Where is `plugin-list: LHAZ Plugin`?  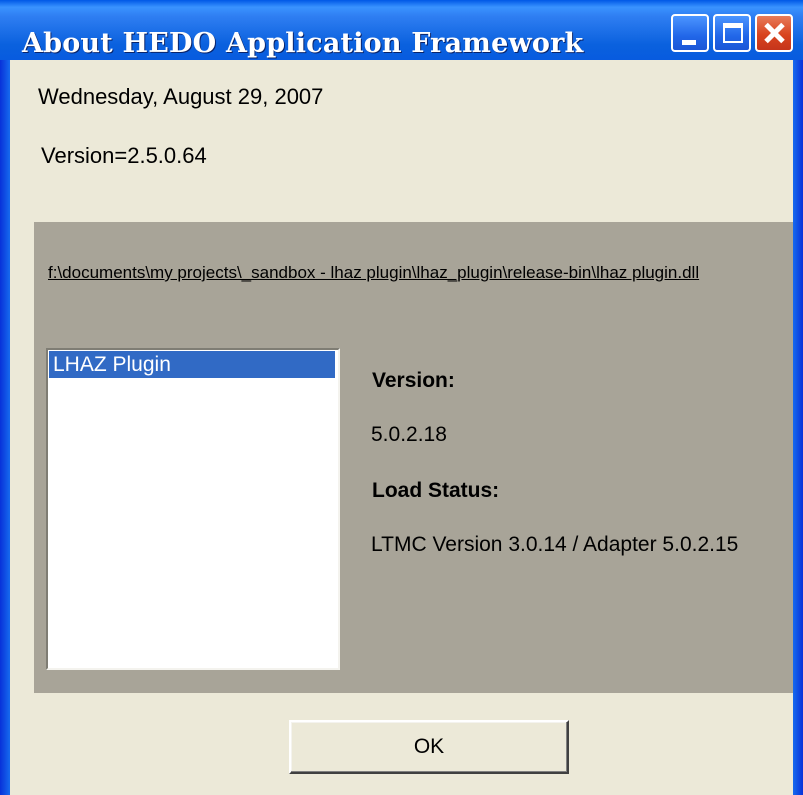 plugin-list: LHAZ Plugin is located at coordinates (193, 509).